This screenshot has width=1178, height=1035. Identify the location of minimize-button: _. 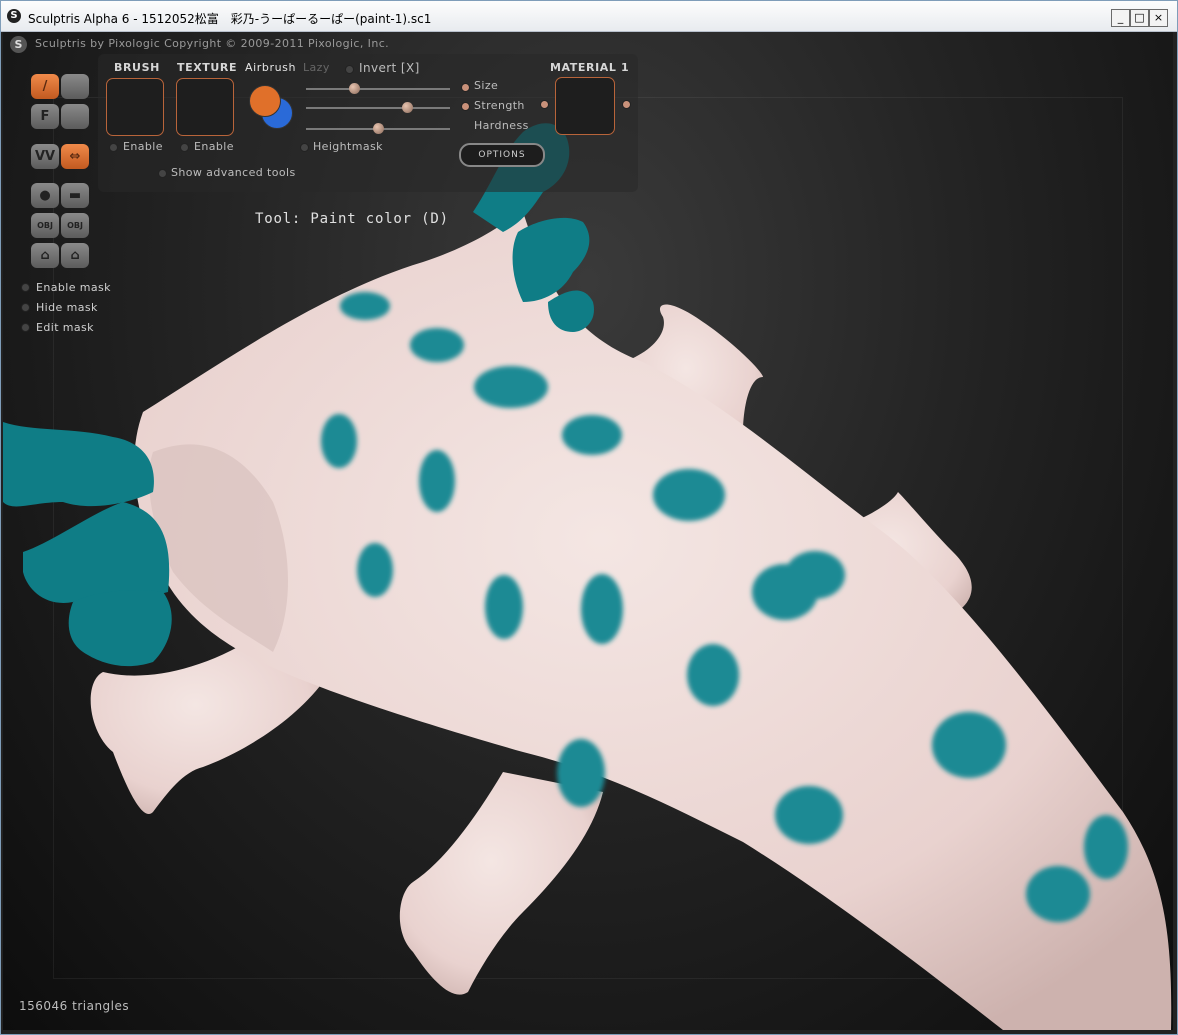
(1120, 18).